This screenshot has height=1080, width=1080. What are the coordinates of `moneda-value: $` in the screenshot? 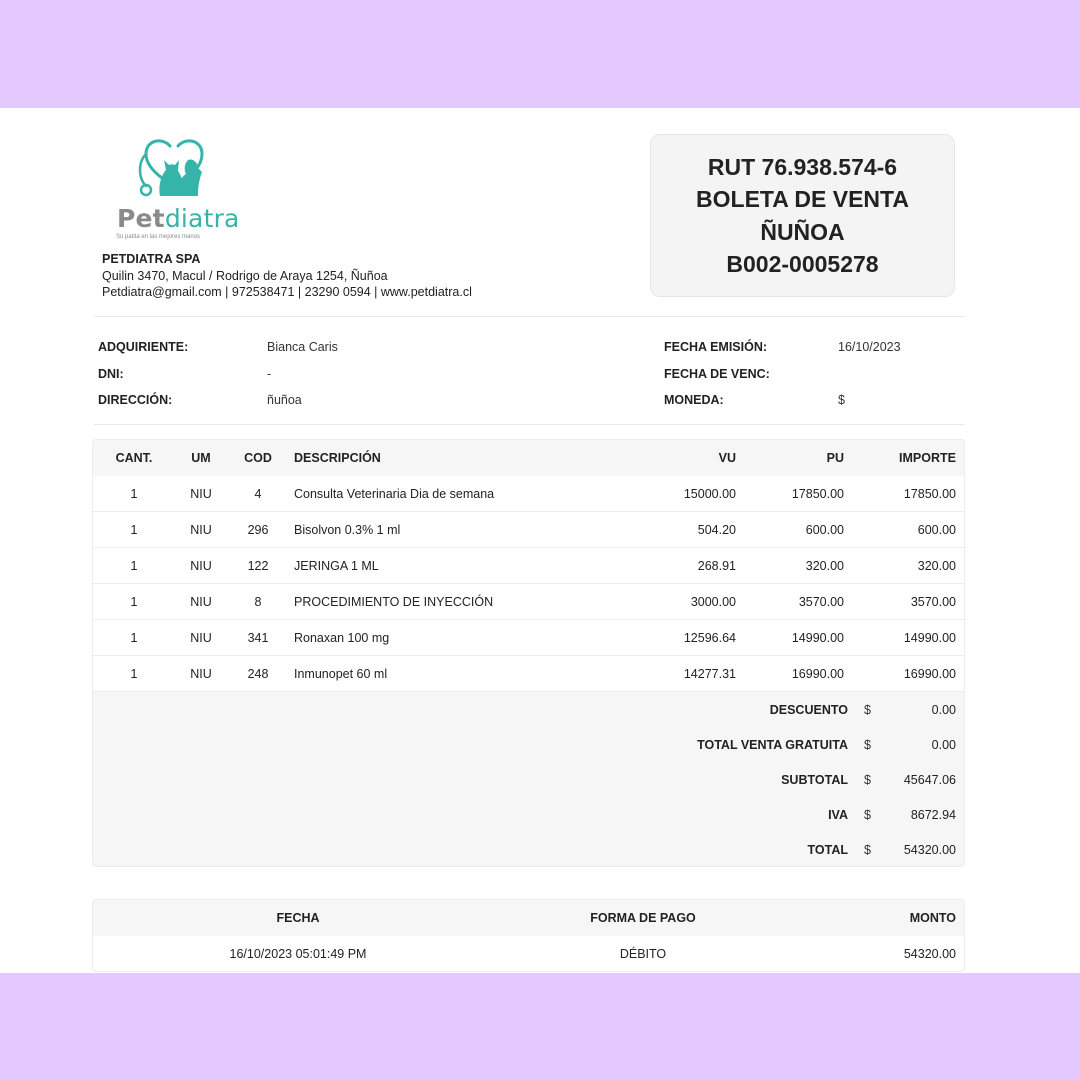 It's located at (841, 400).